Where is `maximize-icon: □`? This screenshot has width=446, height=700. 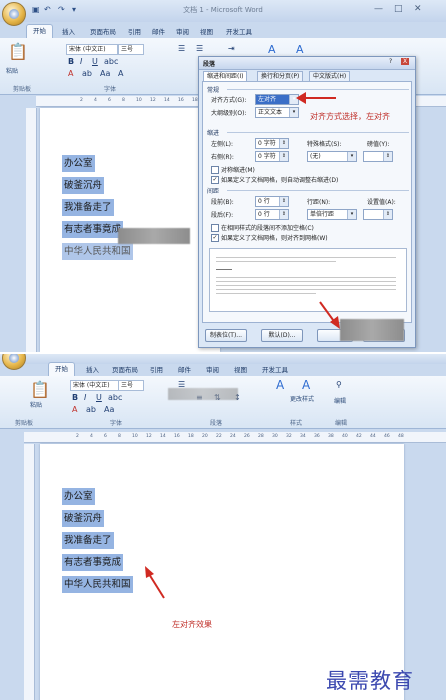
maximize-icon: □ is located at coordinates (398, 9).